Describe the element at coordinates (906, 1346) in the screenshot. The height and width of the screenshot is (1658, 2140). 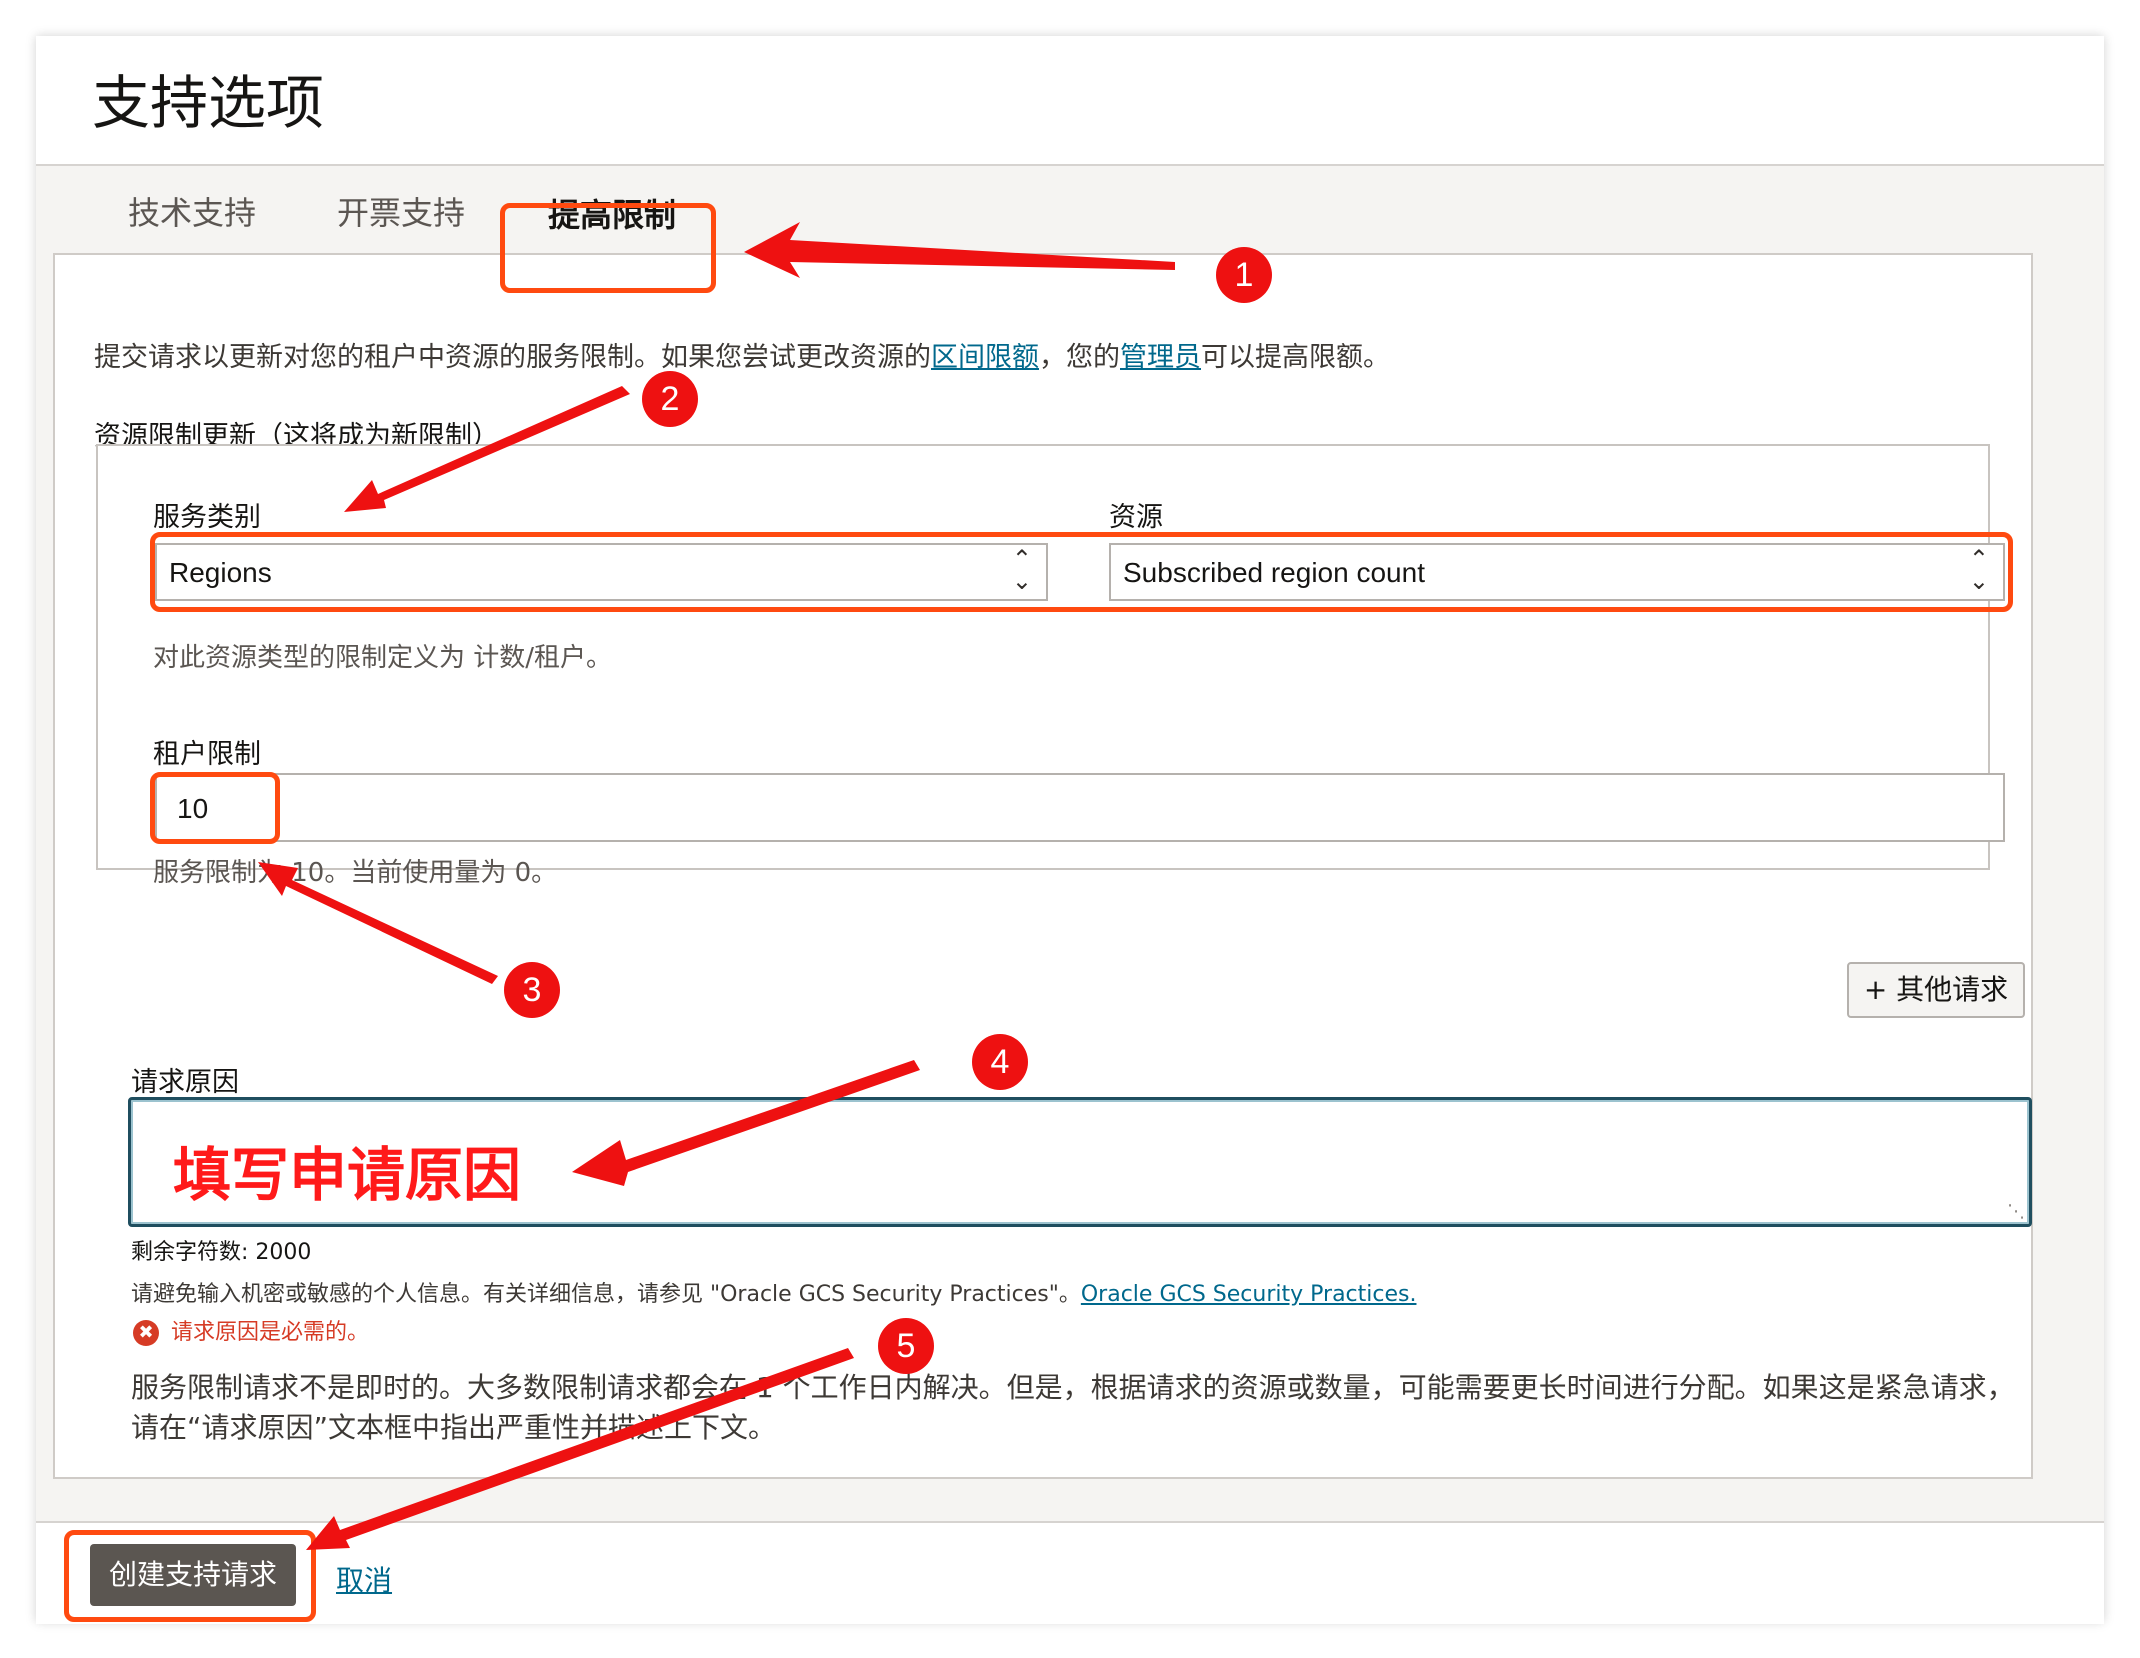
I see `step-badge-5: 5` at that location.